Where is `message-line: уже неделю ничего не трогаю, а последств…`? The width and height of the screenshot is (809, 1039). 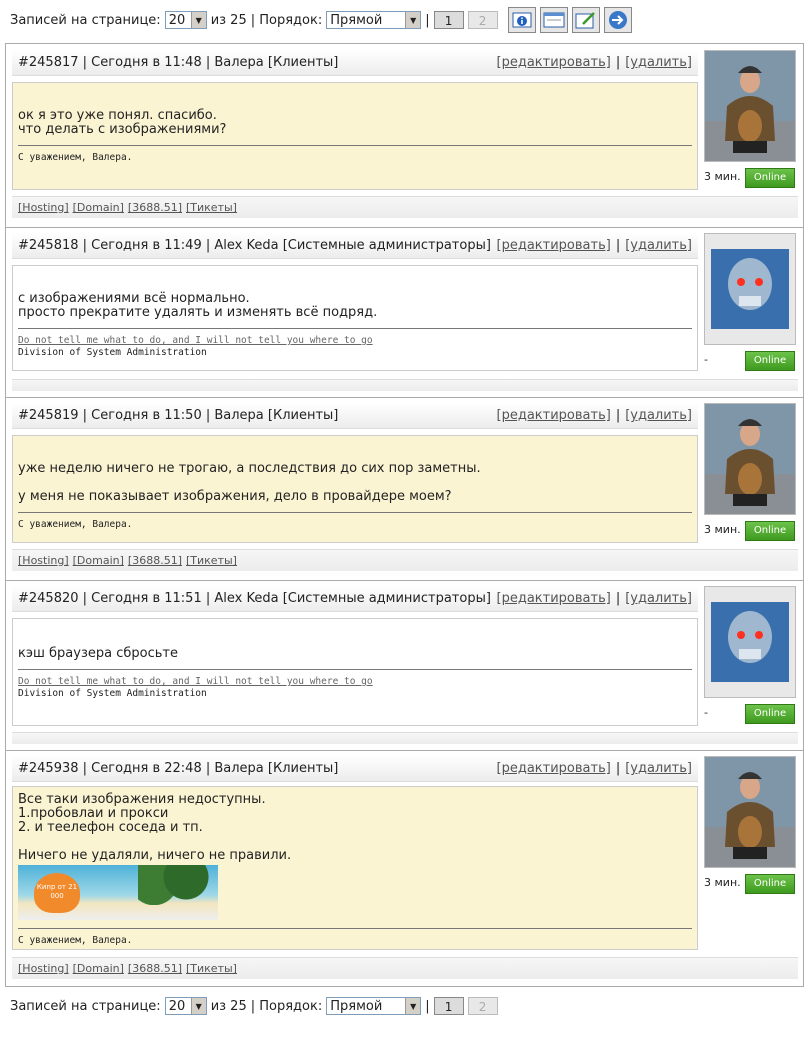 message-line: уже неделю ничего не трогаю, а последств… is located at coordinates (249, 468).